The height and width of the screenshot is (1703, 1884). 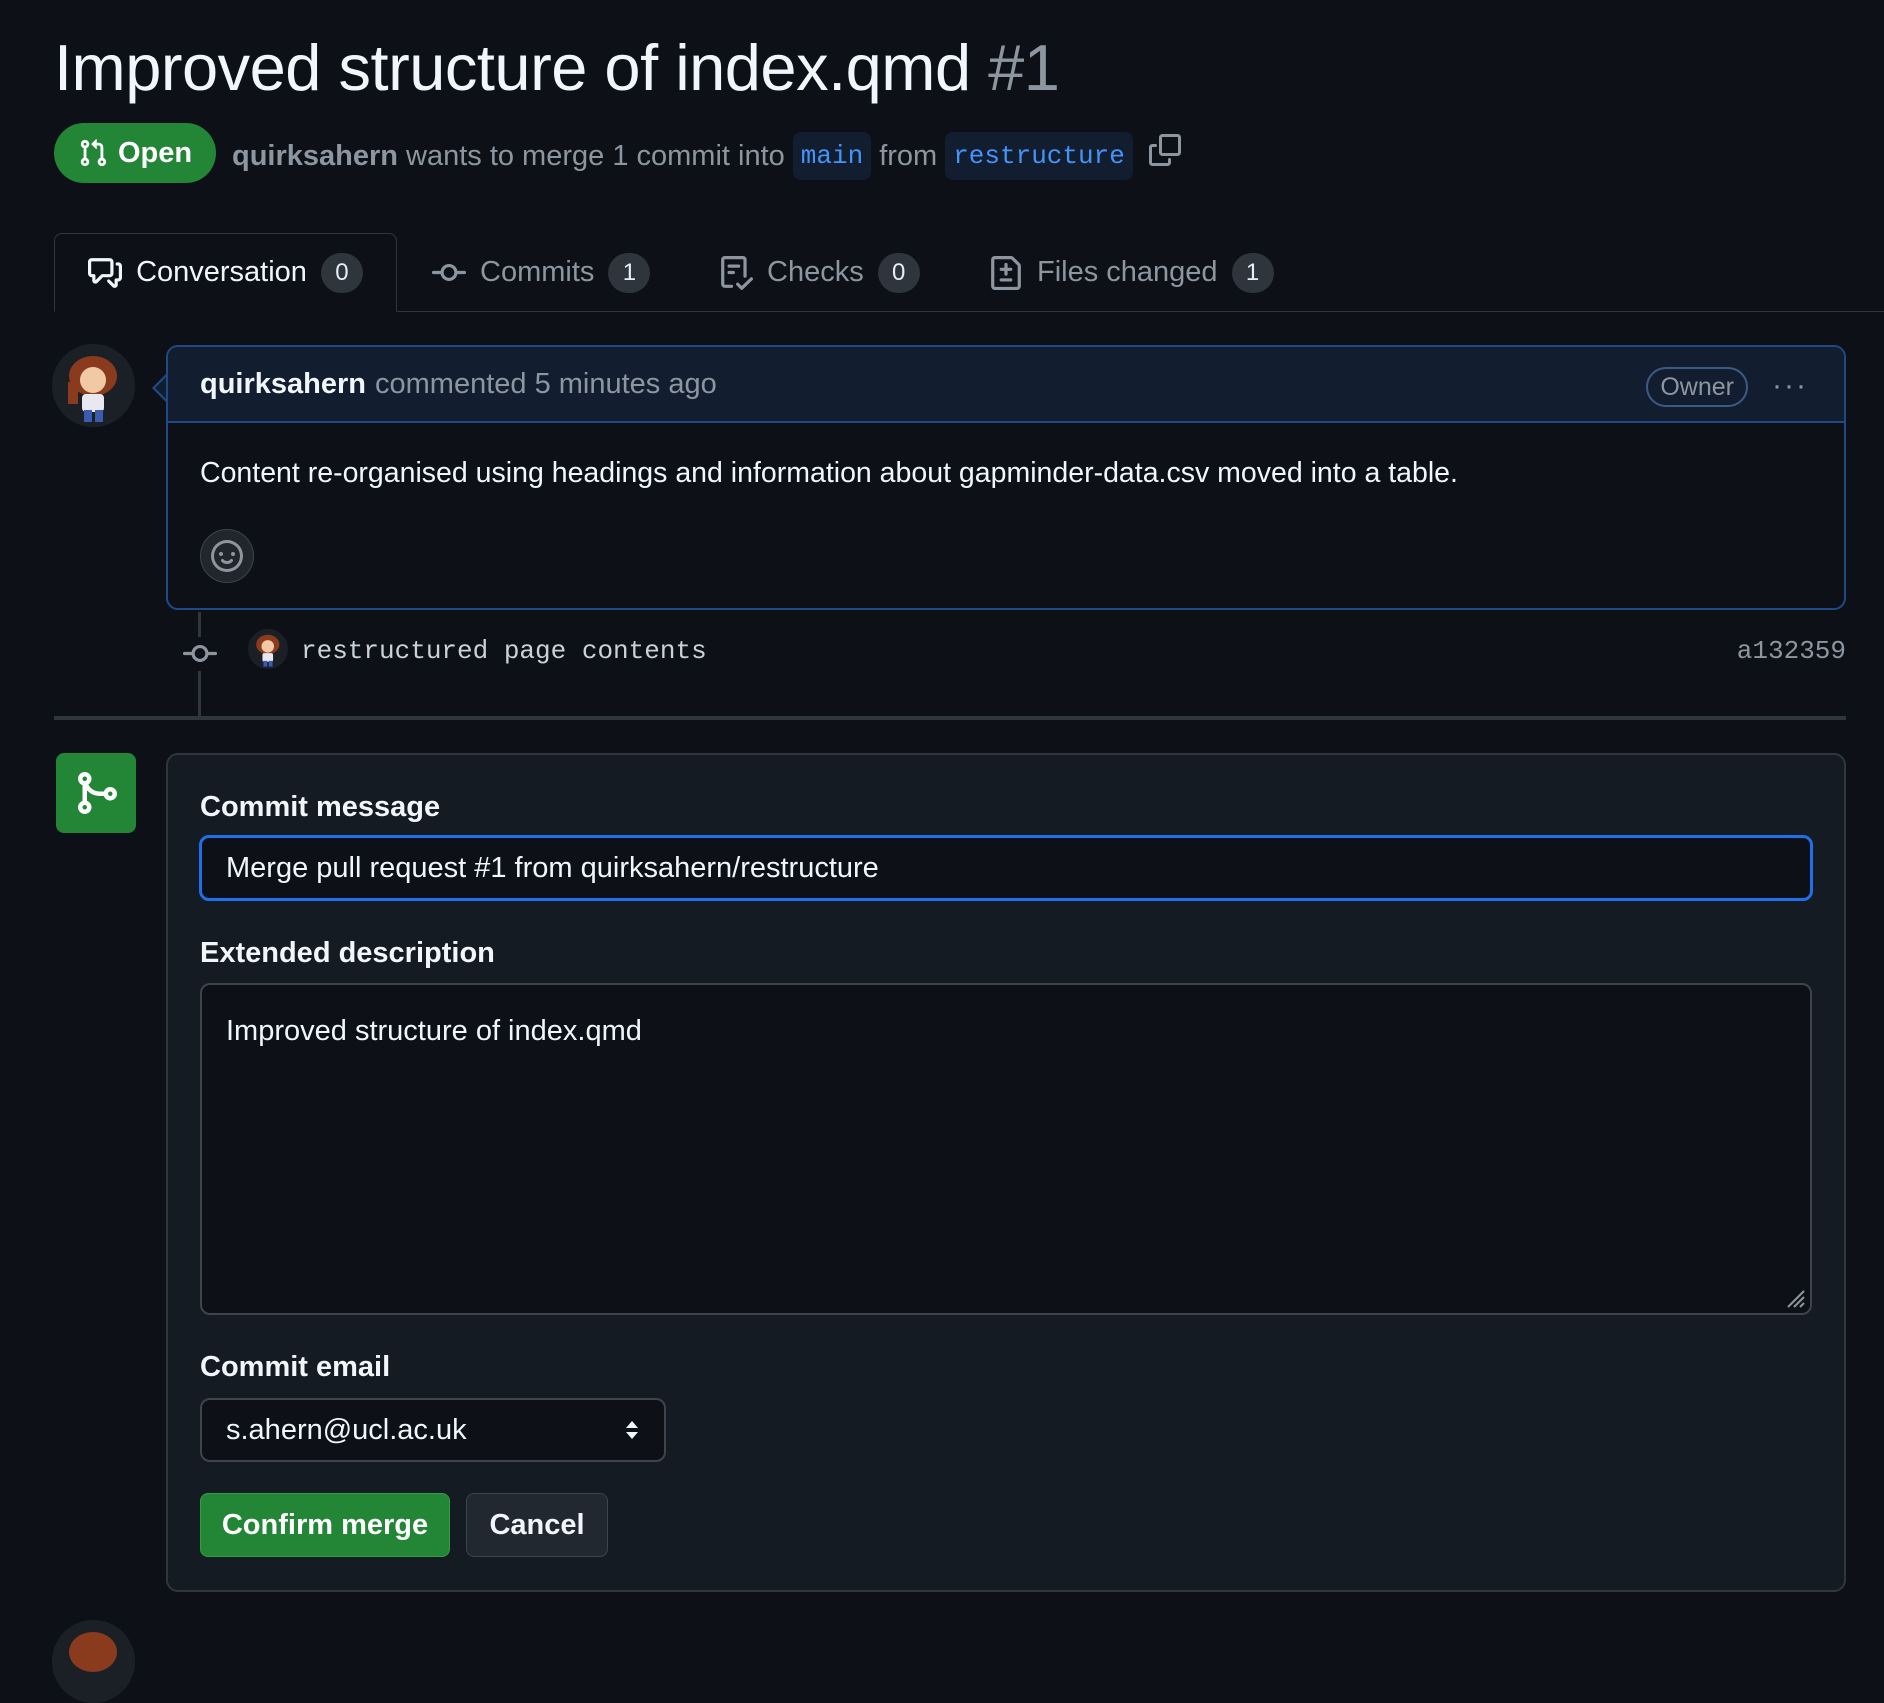 I want to click on file-diff-icon, so click(x=1006, y=272).